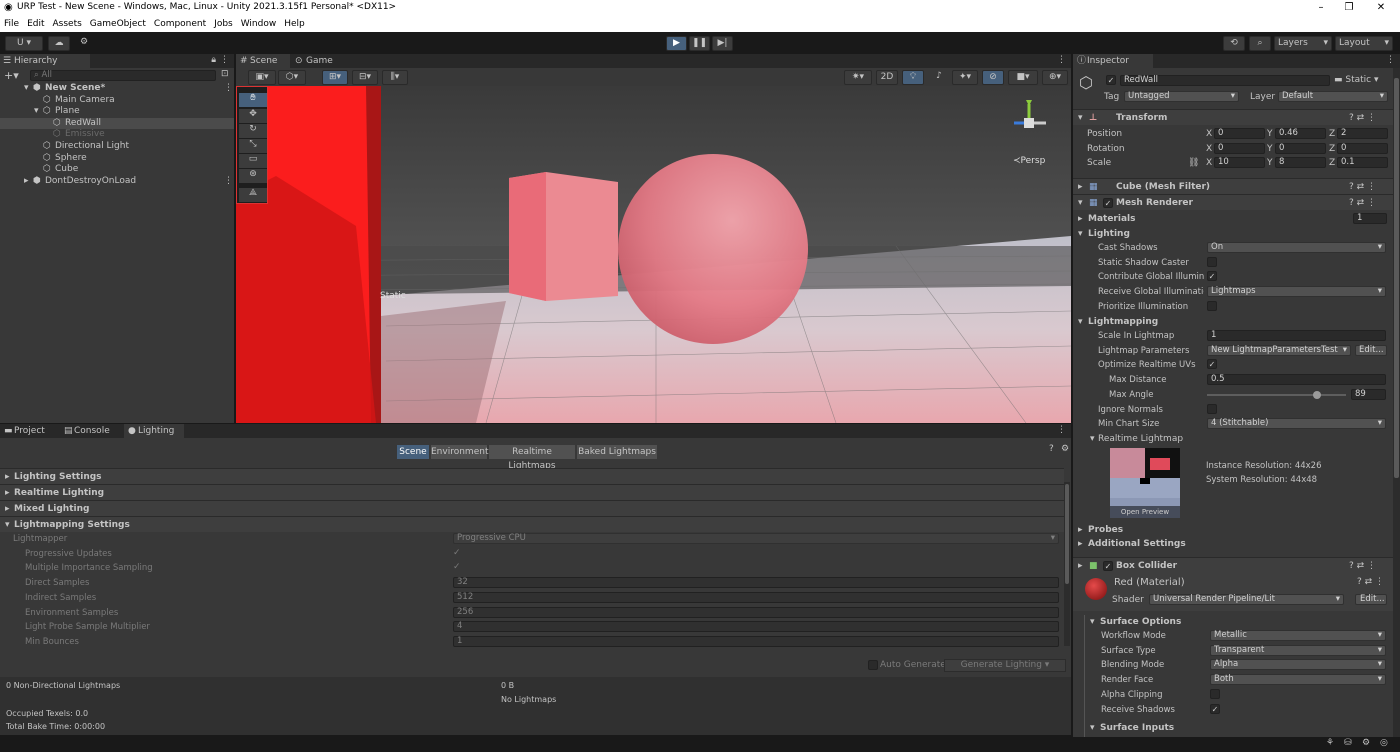 This screenshot has width=1400, height=752. I want to click on lightmapping-field: 32, so click(756, 583).